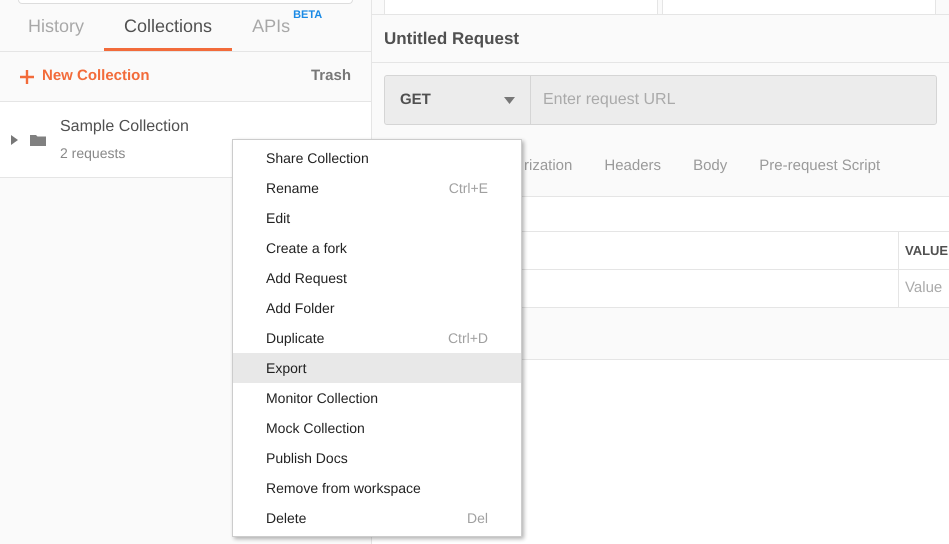 This screenshot has width=949, height=544. What do you see at coordinates (468, 188) in the screenshot?
I see `shortcut-text: Ctrl+E` at bounding box center [468, 188].